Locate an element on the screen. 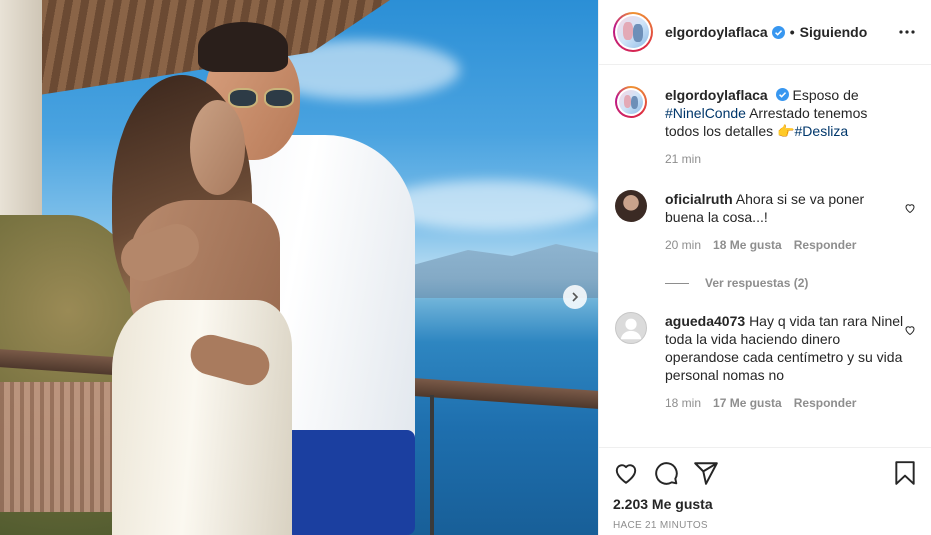  pointing-emoji: 👉 is located at coordinates (786, 131).